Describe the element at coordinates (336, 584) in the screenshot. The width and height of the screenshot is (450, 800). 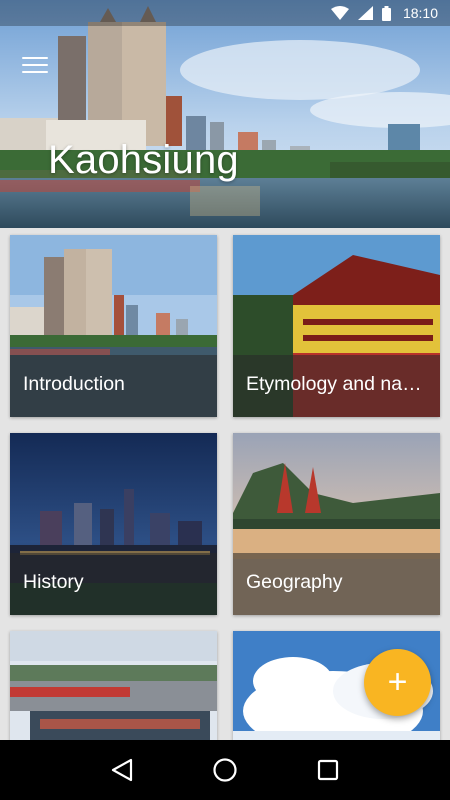
I see `card-caption: Geography` at that location.